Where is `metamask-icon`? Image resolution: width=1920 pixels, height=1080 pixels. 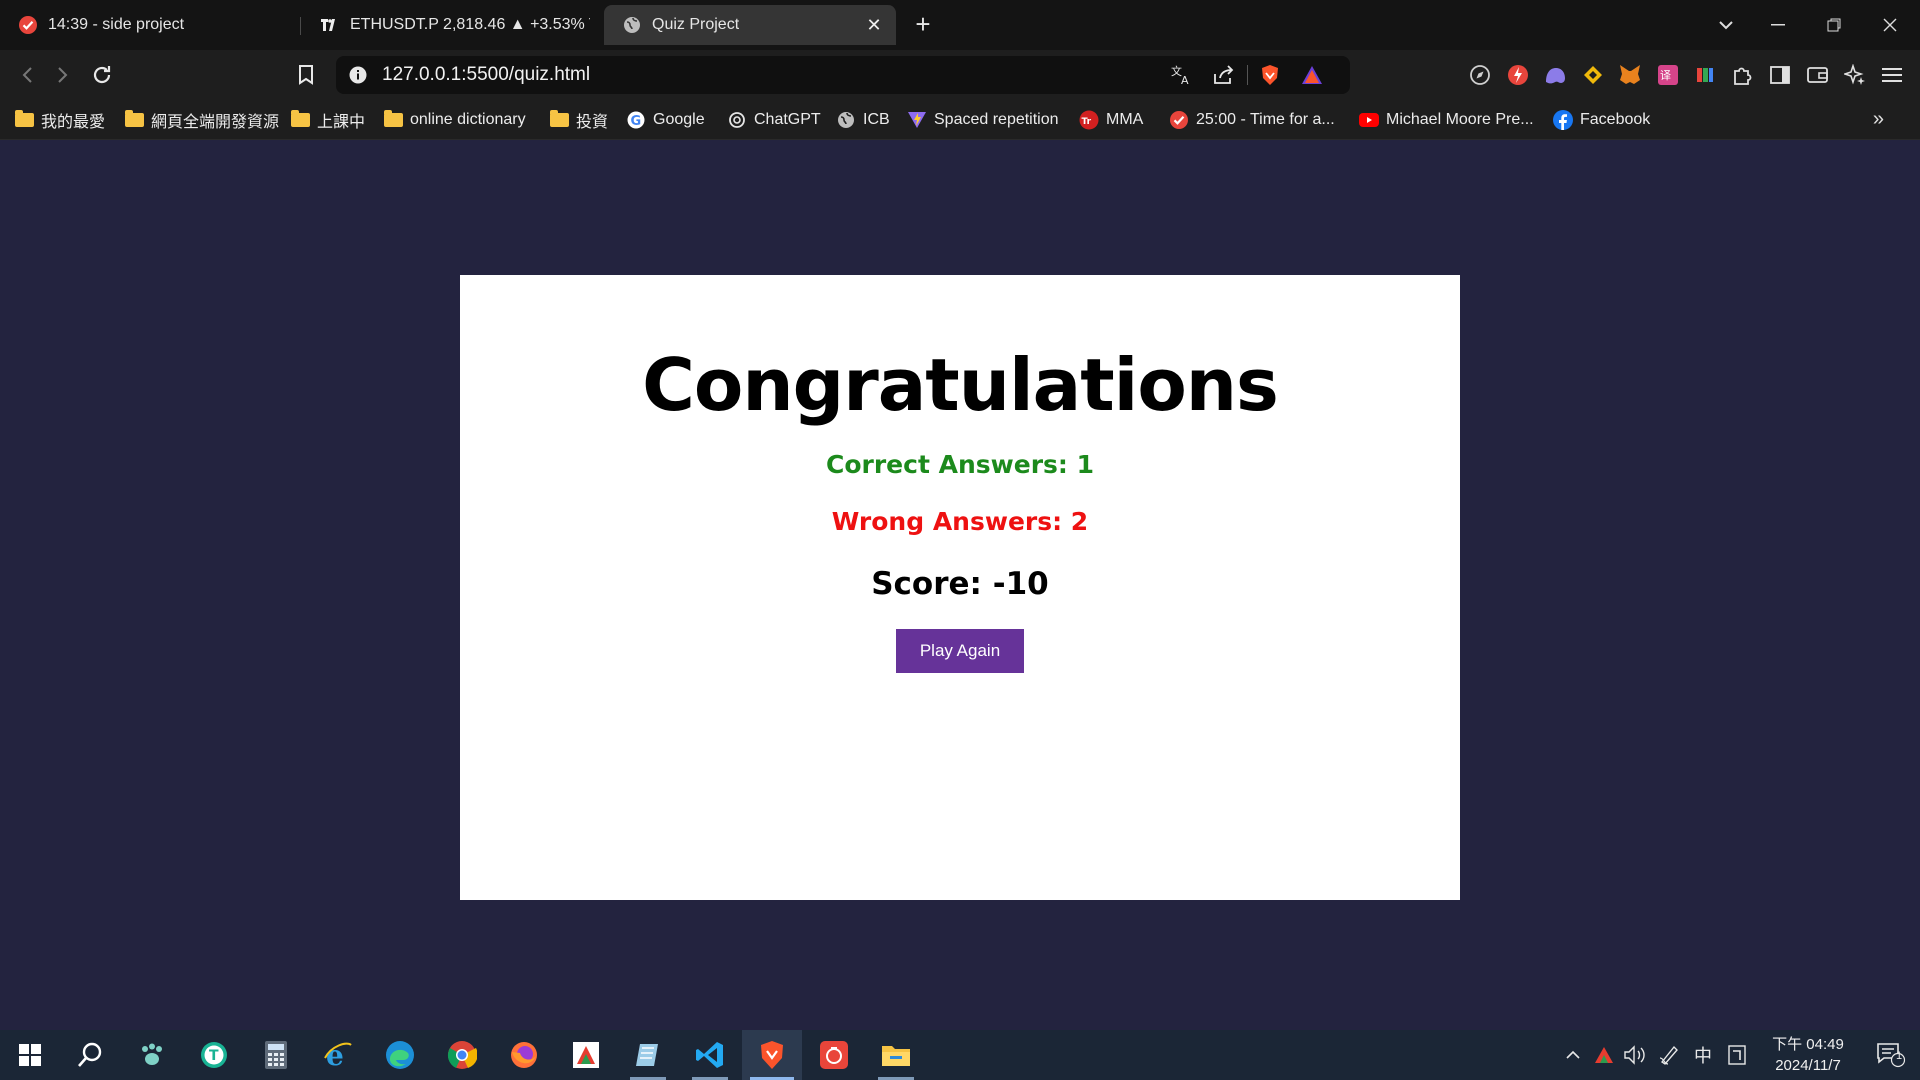 metamask-icon is located at coordinates (1630, 75).